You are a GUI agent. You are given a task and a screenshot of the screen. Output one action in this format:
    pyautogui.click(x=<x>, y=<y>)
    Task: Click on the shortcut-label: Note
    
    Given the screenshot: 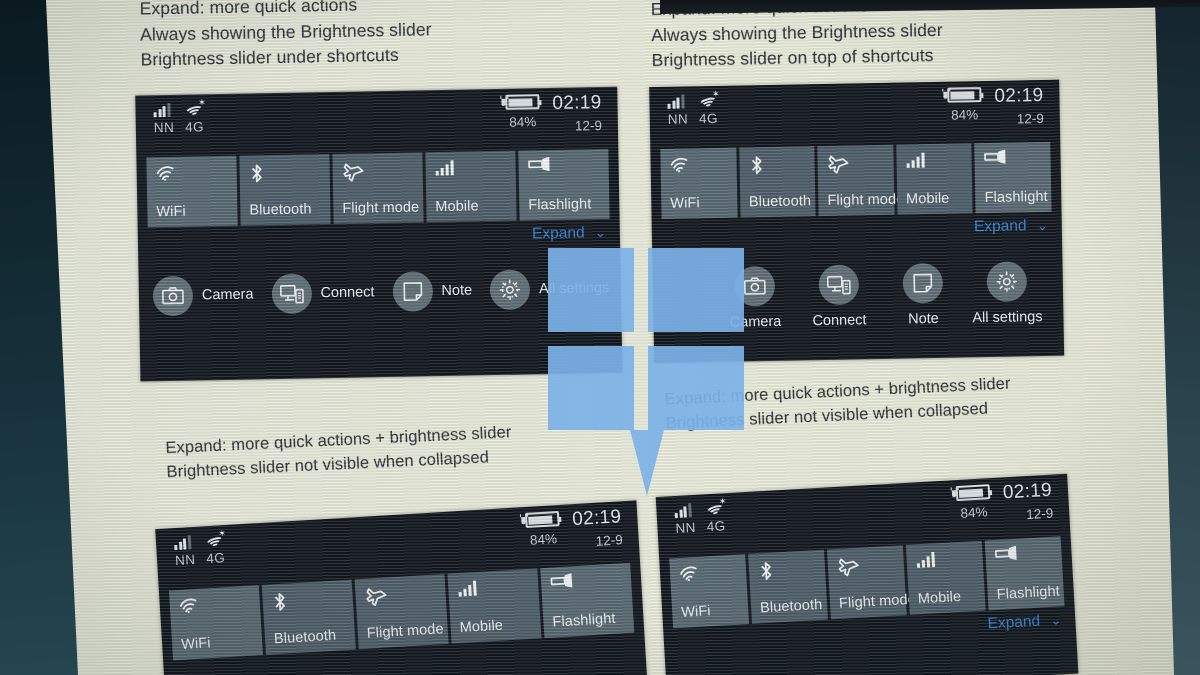 What is the action you would take?
    pyautogui.click(x=923, y=319)
    